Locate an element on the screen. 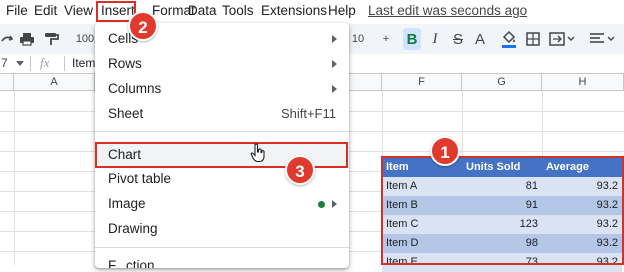 This screenshot has width=624, height=272. menu-item-label: Image is located at coordinates (127, 203).